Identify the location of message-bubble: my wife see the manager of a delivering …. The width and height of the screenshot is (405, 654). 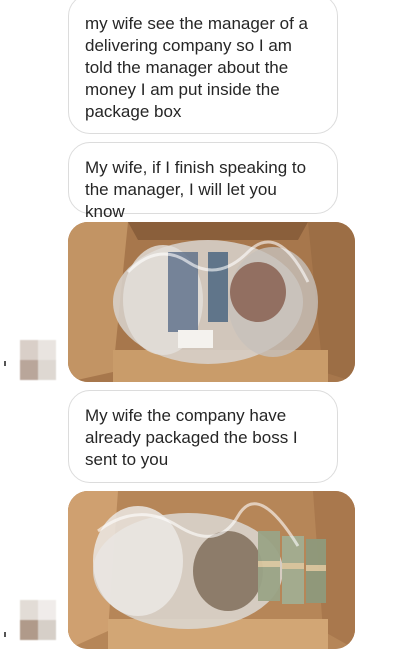
(203, 67).